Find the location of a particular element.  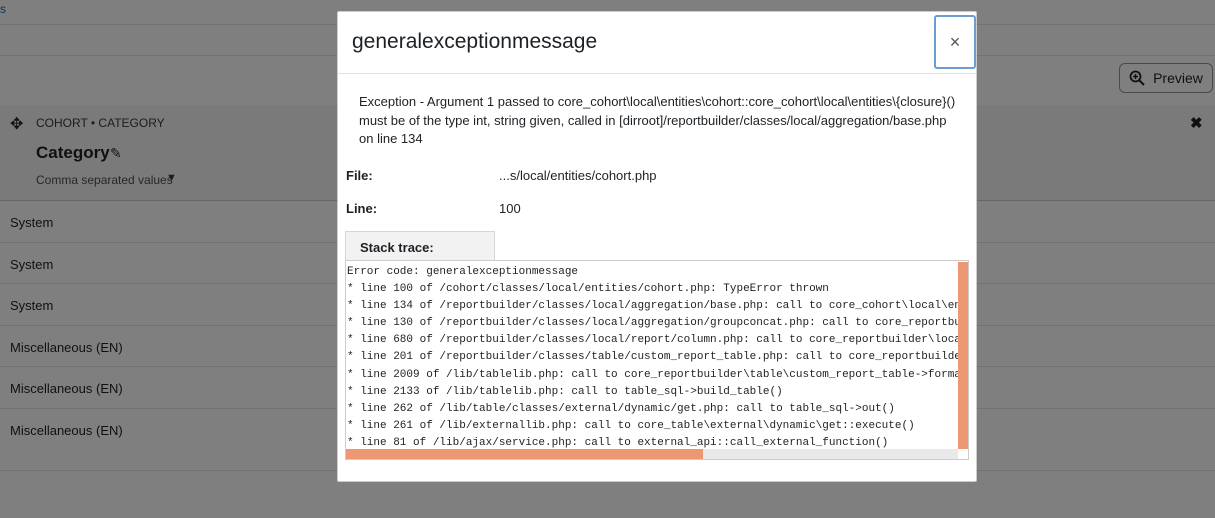

modal-title: generalexceptionmessage is located at coordinates (475, 41).